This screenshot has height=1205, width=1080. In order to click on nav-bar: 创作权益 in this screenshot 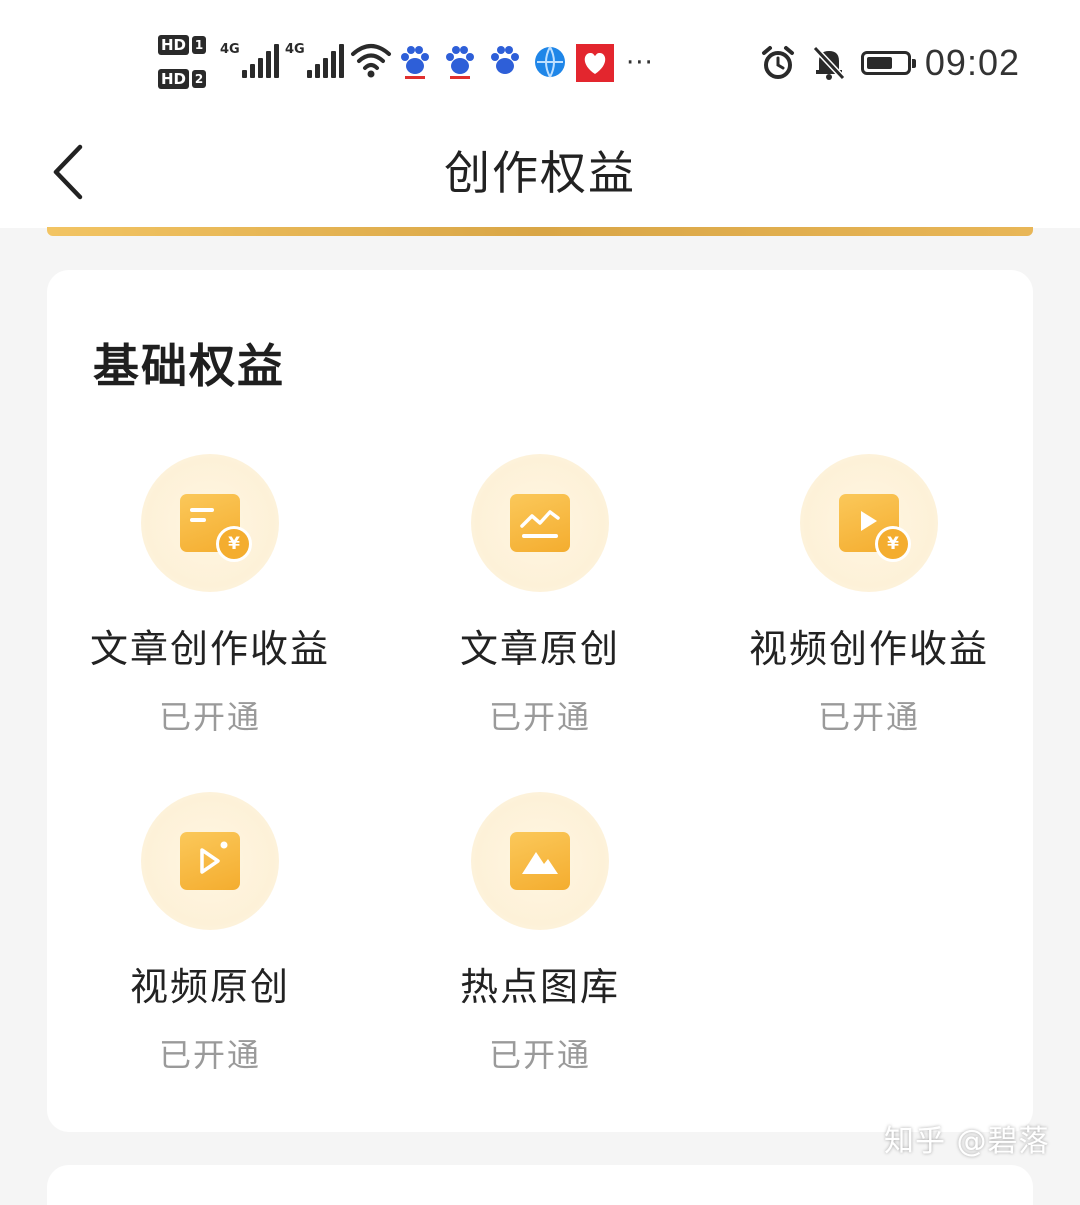, I will do `click(540, 171)`.